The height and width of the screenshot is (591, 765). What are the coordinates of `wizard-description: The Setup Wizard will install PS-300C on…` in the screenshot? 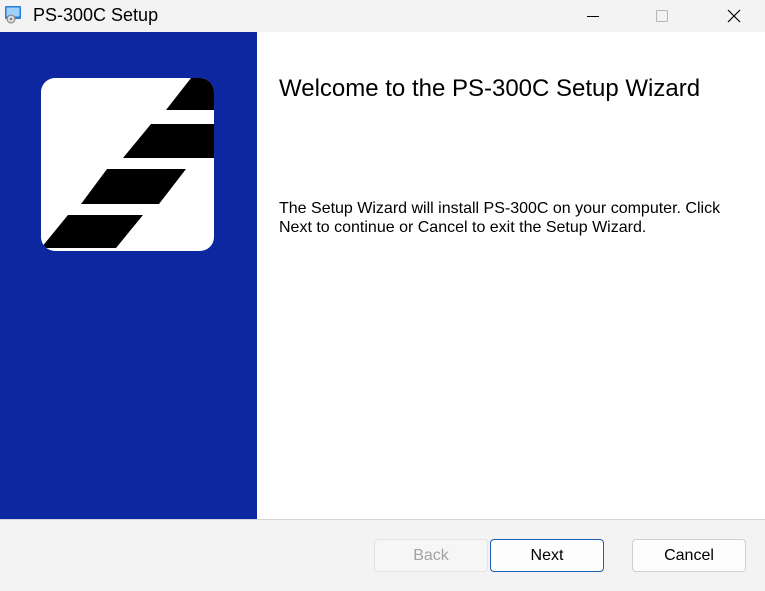 It's located at (500, 218).